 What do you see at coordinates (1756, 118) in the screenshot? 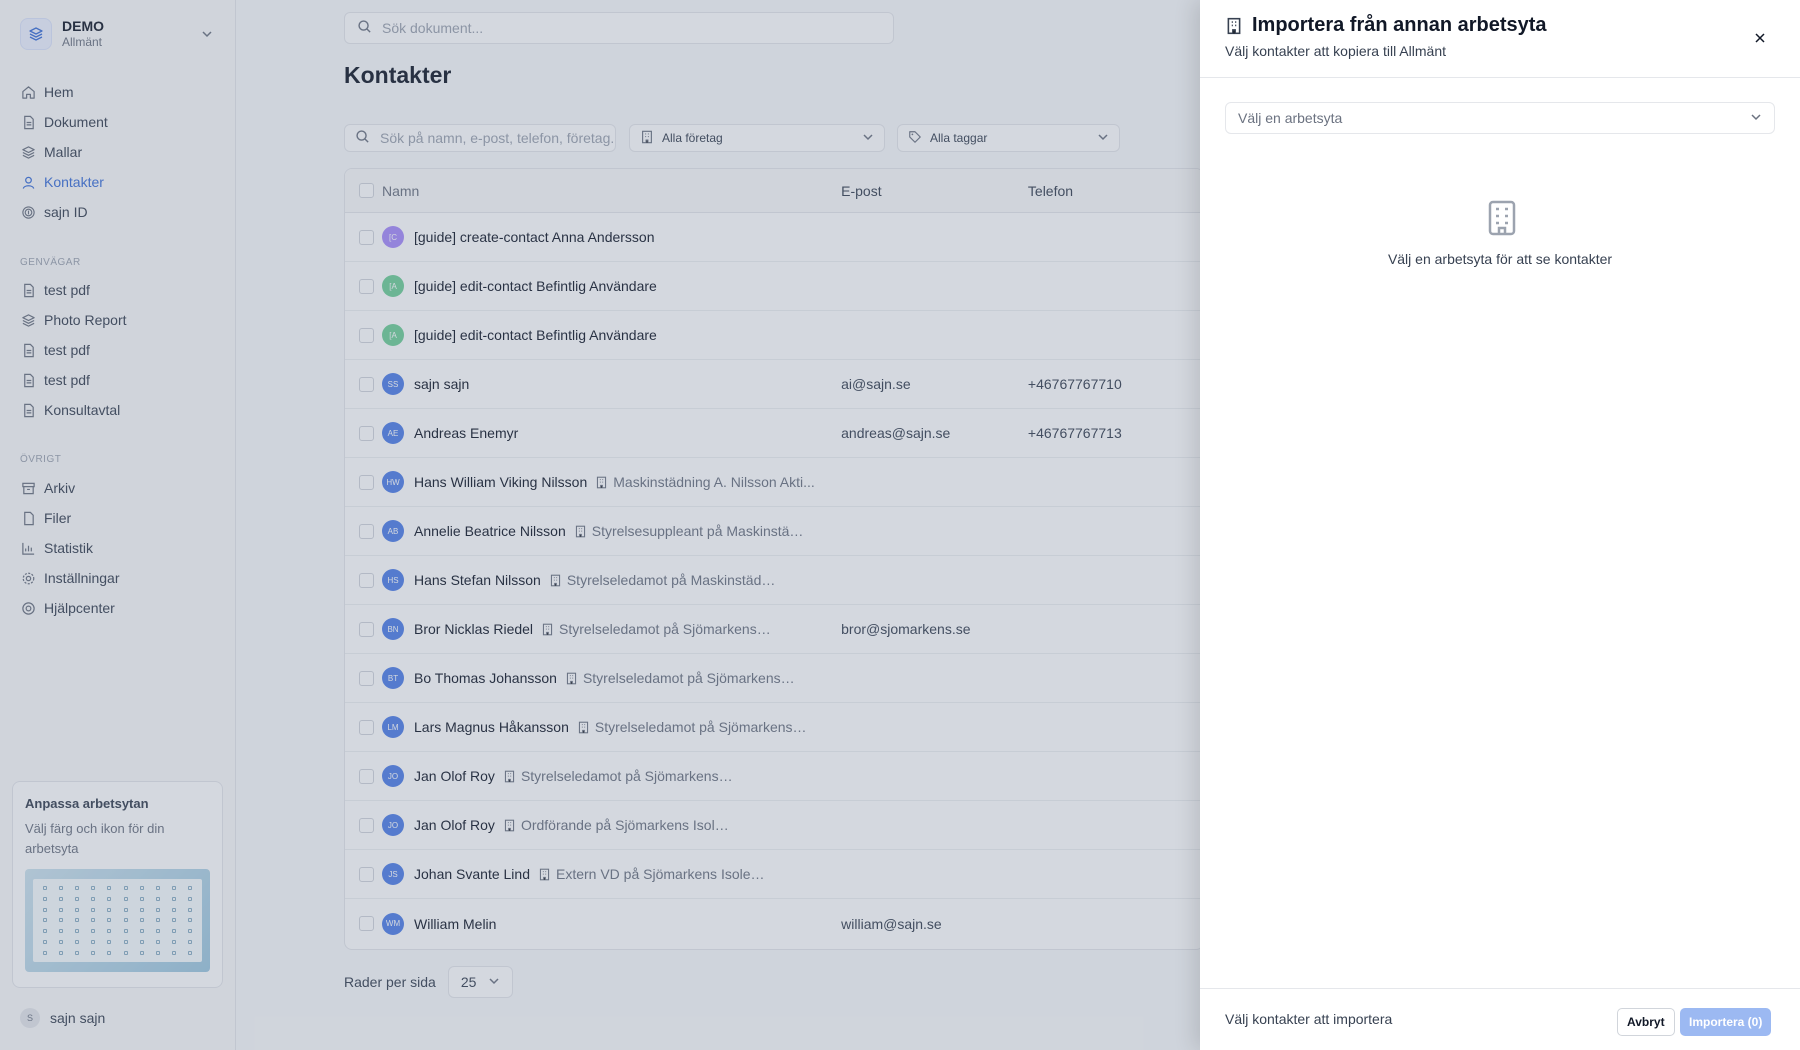
I see `chevron-down-icon` at bounding box center [1756, 118].